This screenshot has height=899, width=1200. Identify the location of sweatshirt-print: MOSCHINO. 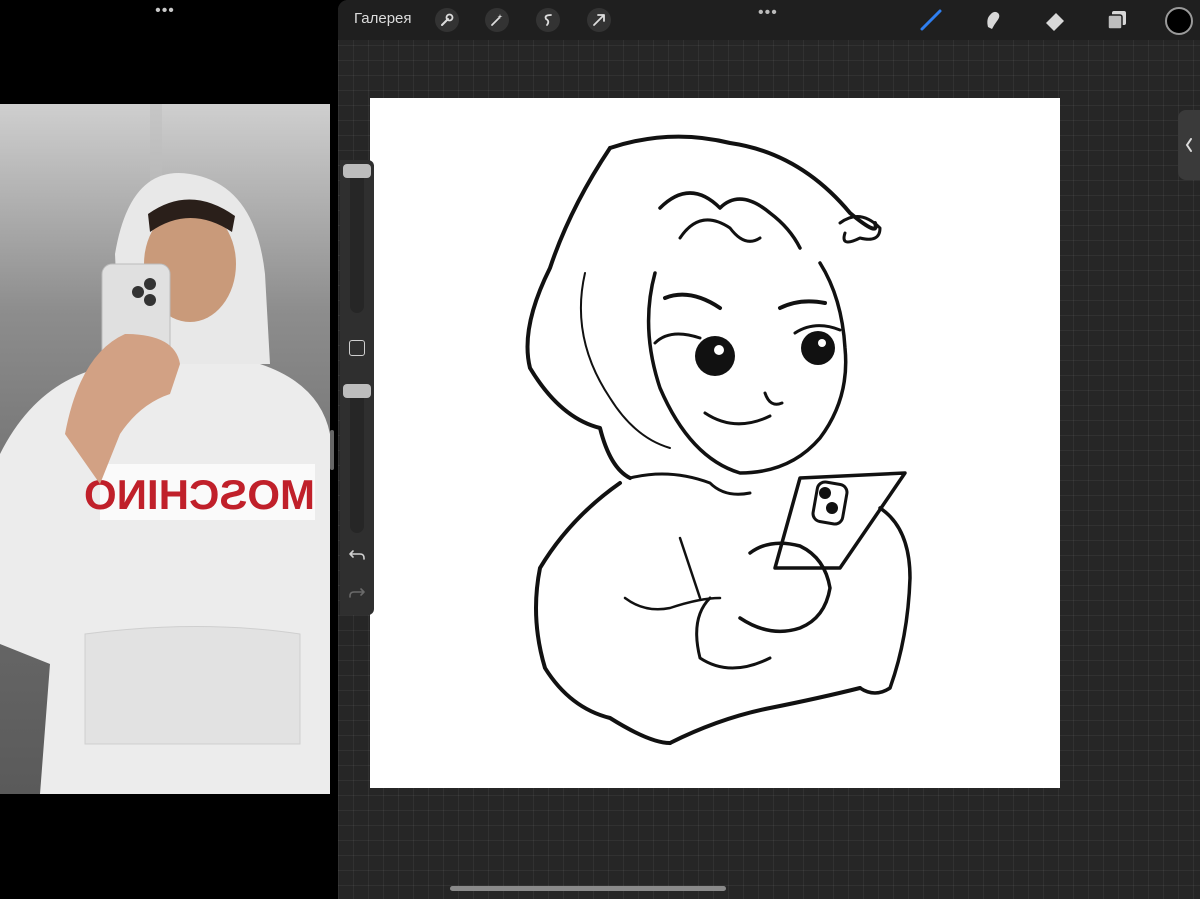
(199, 494).